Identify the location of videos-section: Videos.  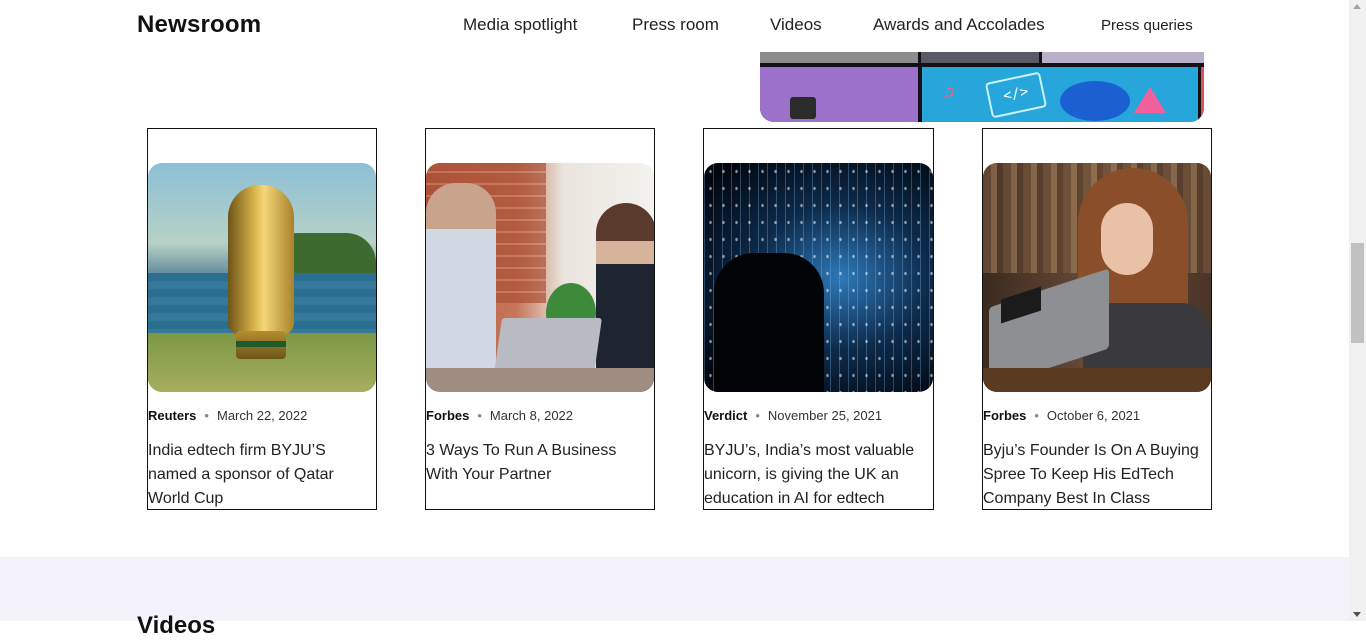
(674, 598).